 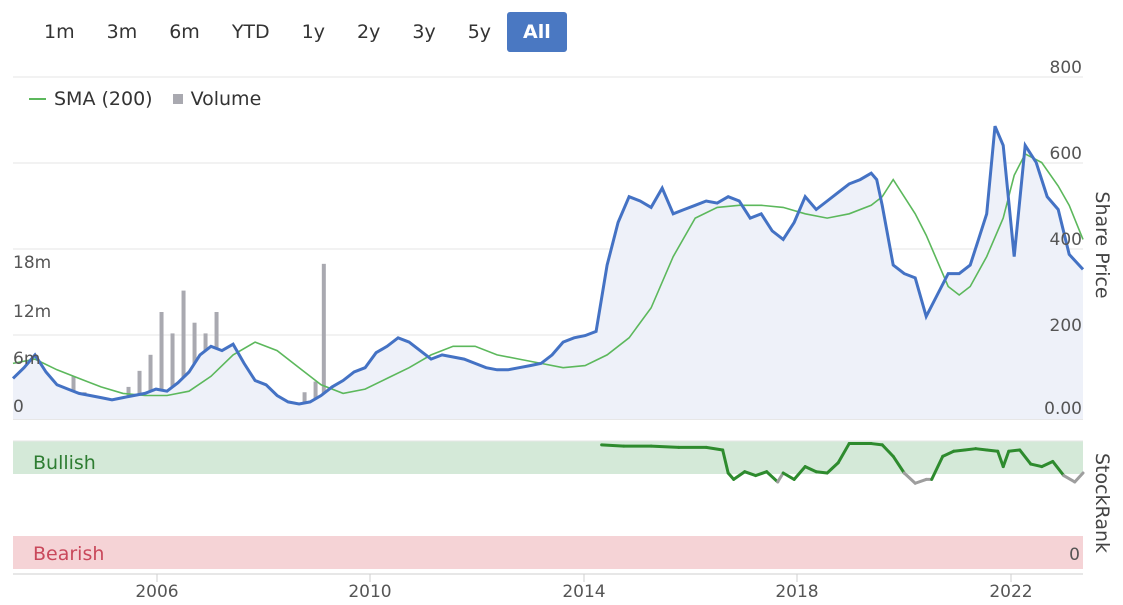 I want to click on chart-legend: SMA (200) Volume, so click(x=145, y=99).